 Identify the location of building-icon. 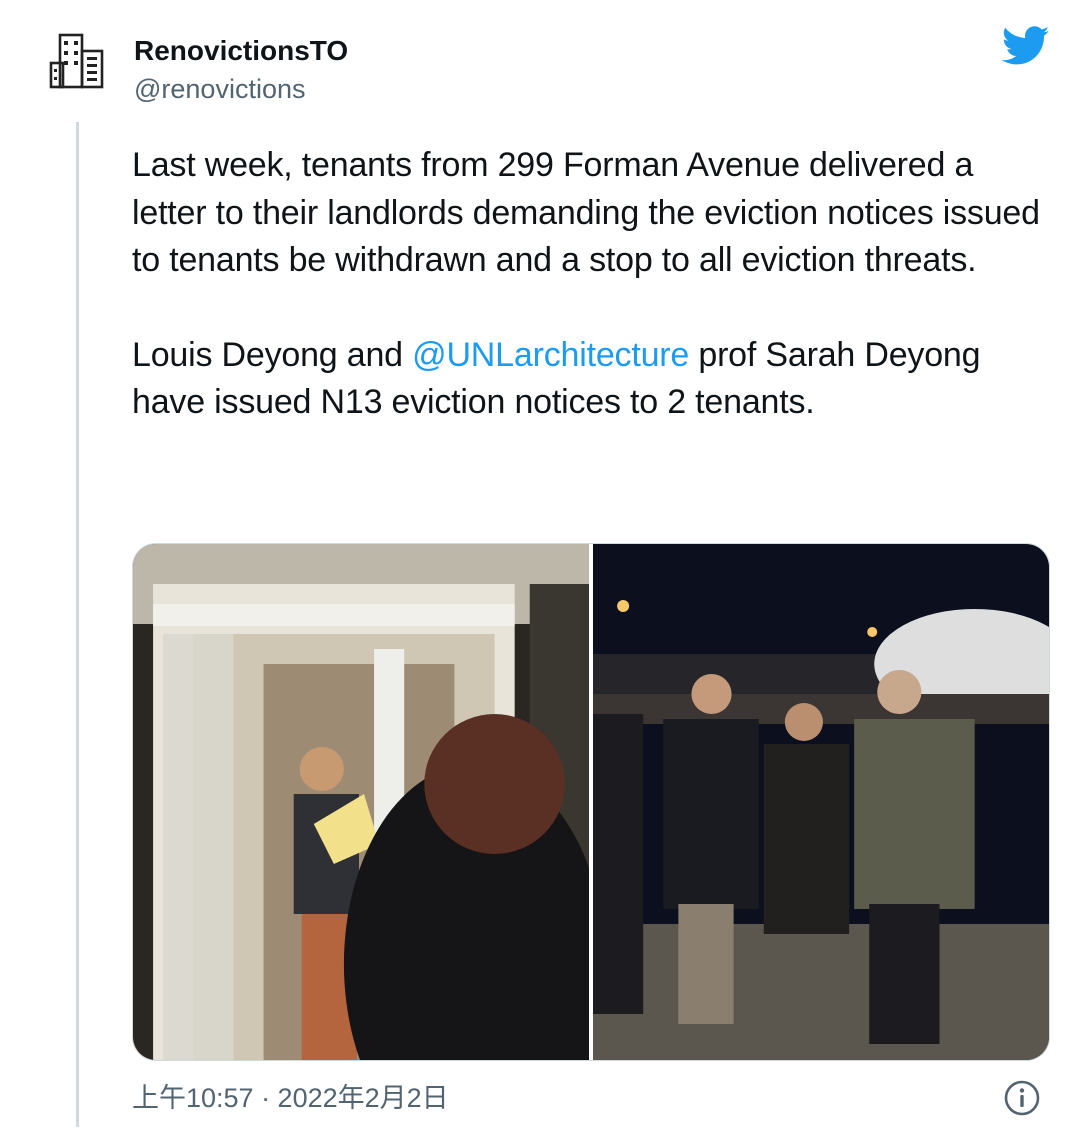
(76, 61).